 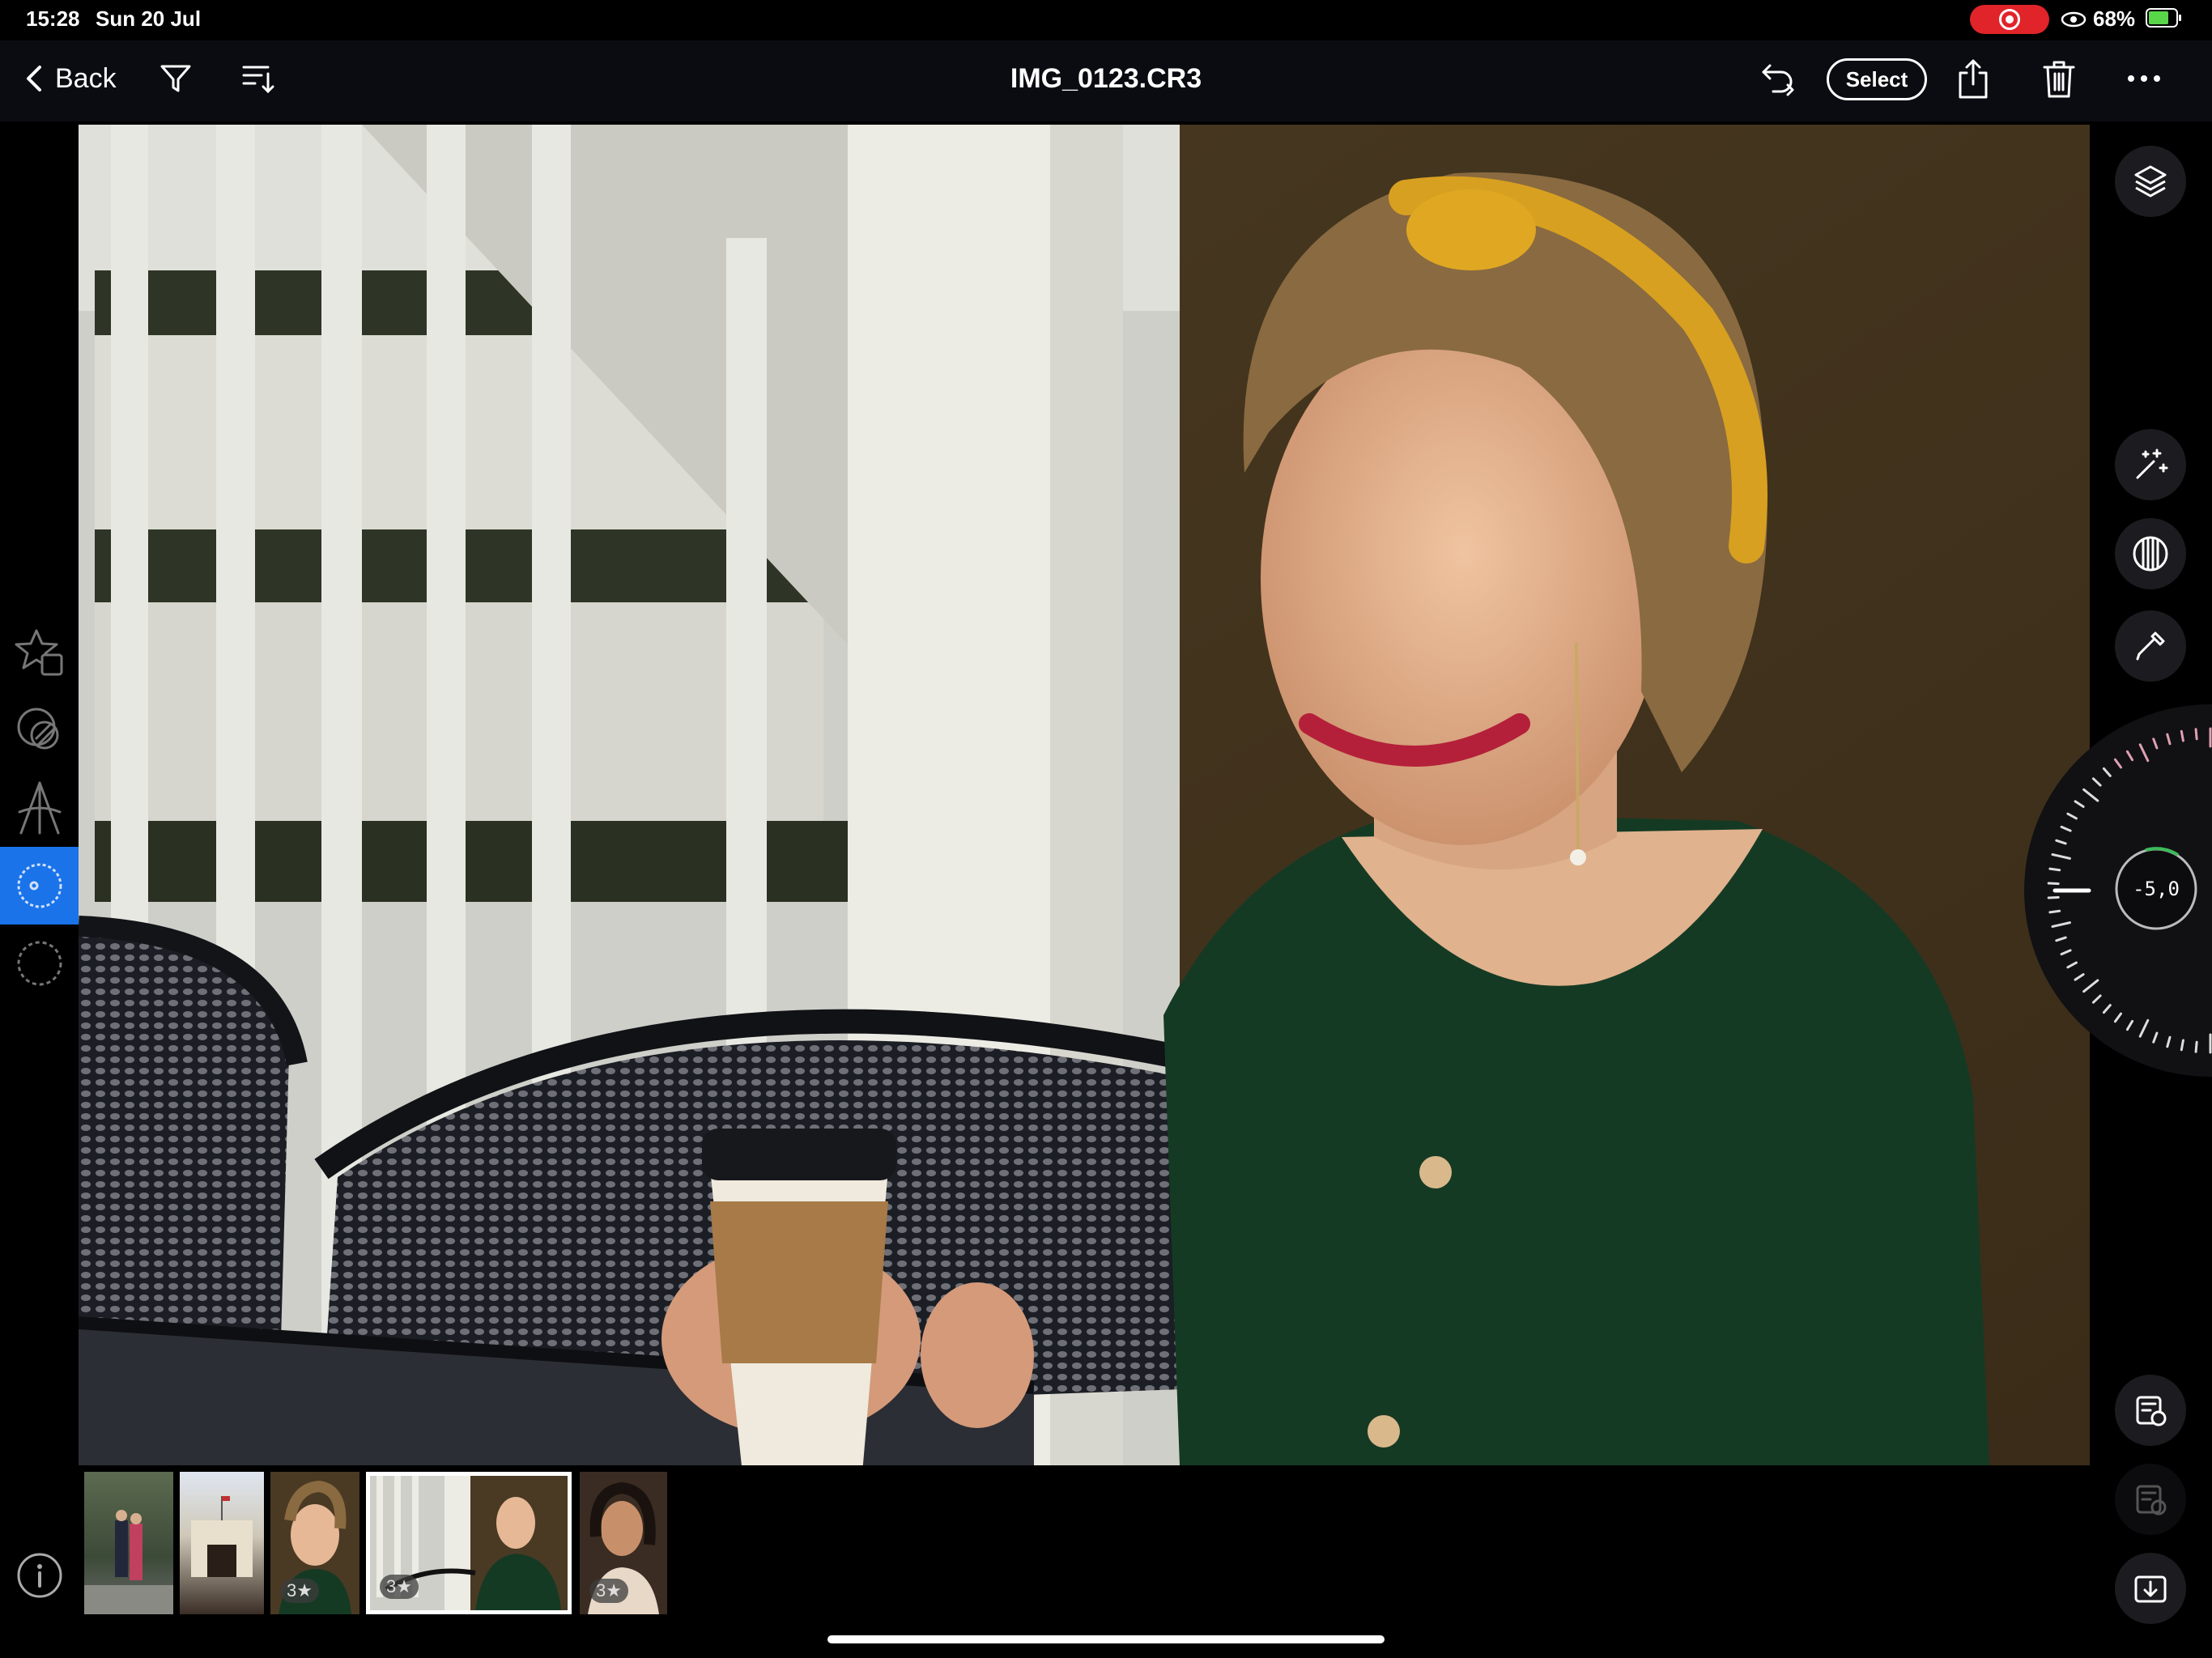 What do you see at coordinates (86, 78) in the screenshot?
I see `back-label: Back` at bounding box center [86, 78].